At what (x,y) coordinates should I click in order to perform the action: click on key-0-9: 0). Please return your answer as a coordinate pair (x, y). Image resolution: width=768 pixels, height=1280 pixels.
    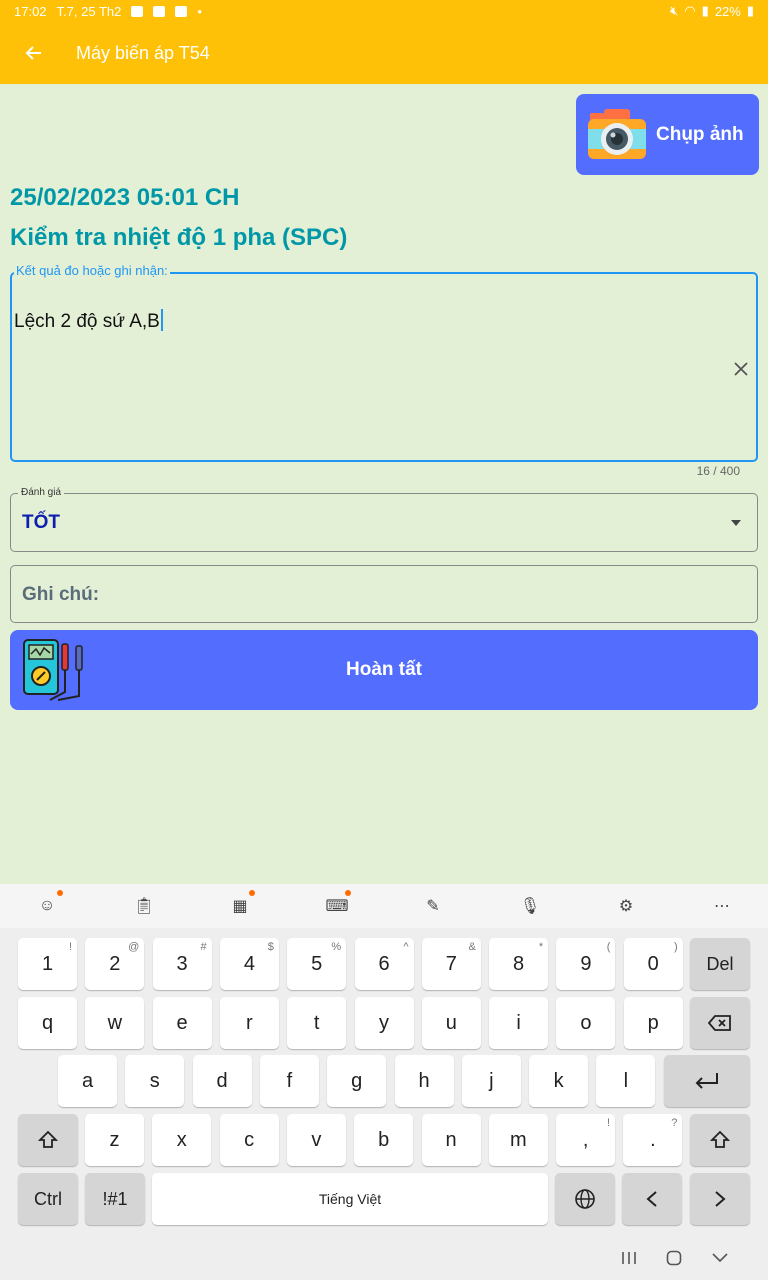
    Looking at the image, I should click on (653, 964).